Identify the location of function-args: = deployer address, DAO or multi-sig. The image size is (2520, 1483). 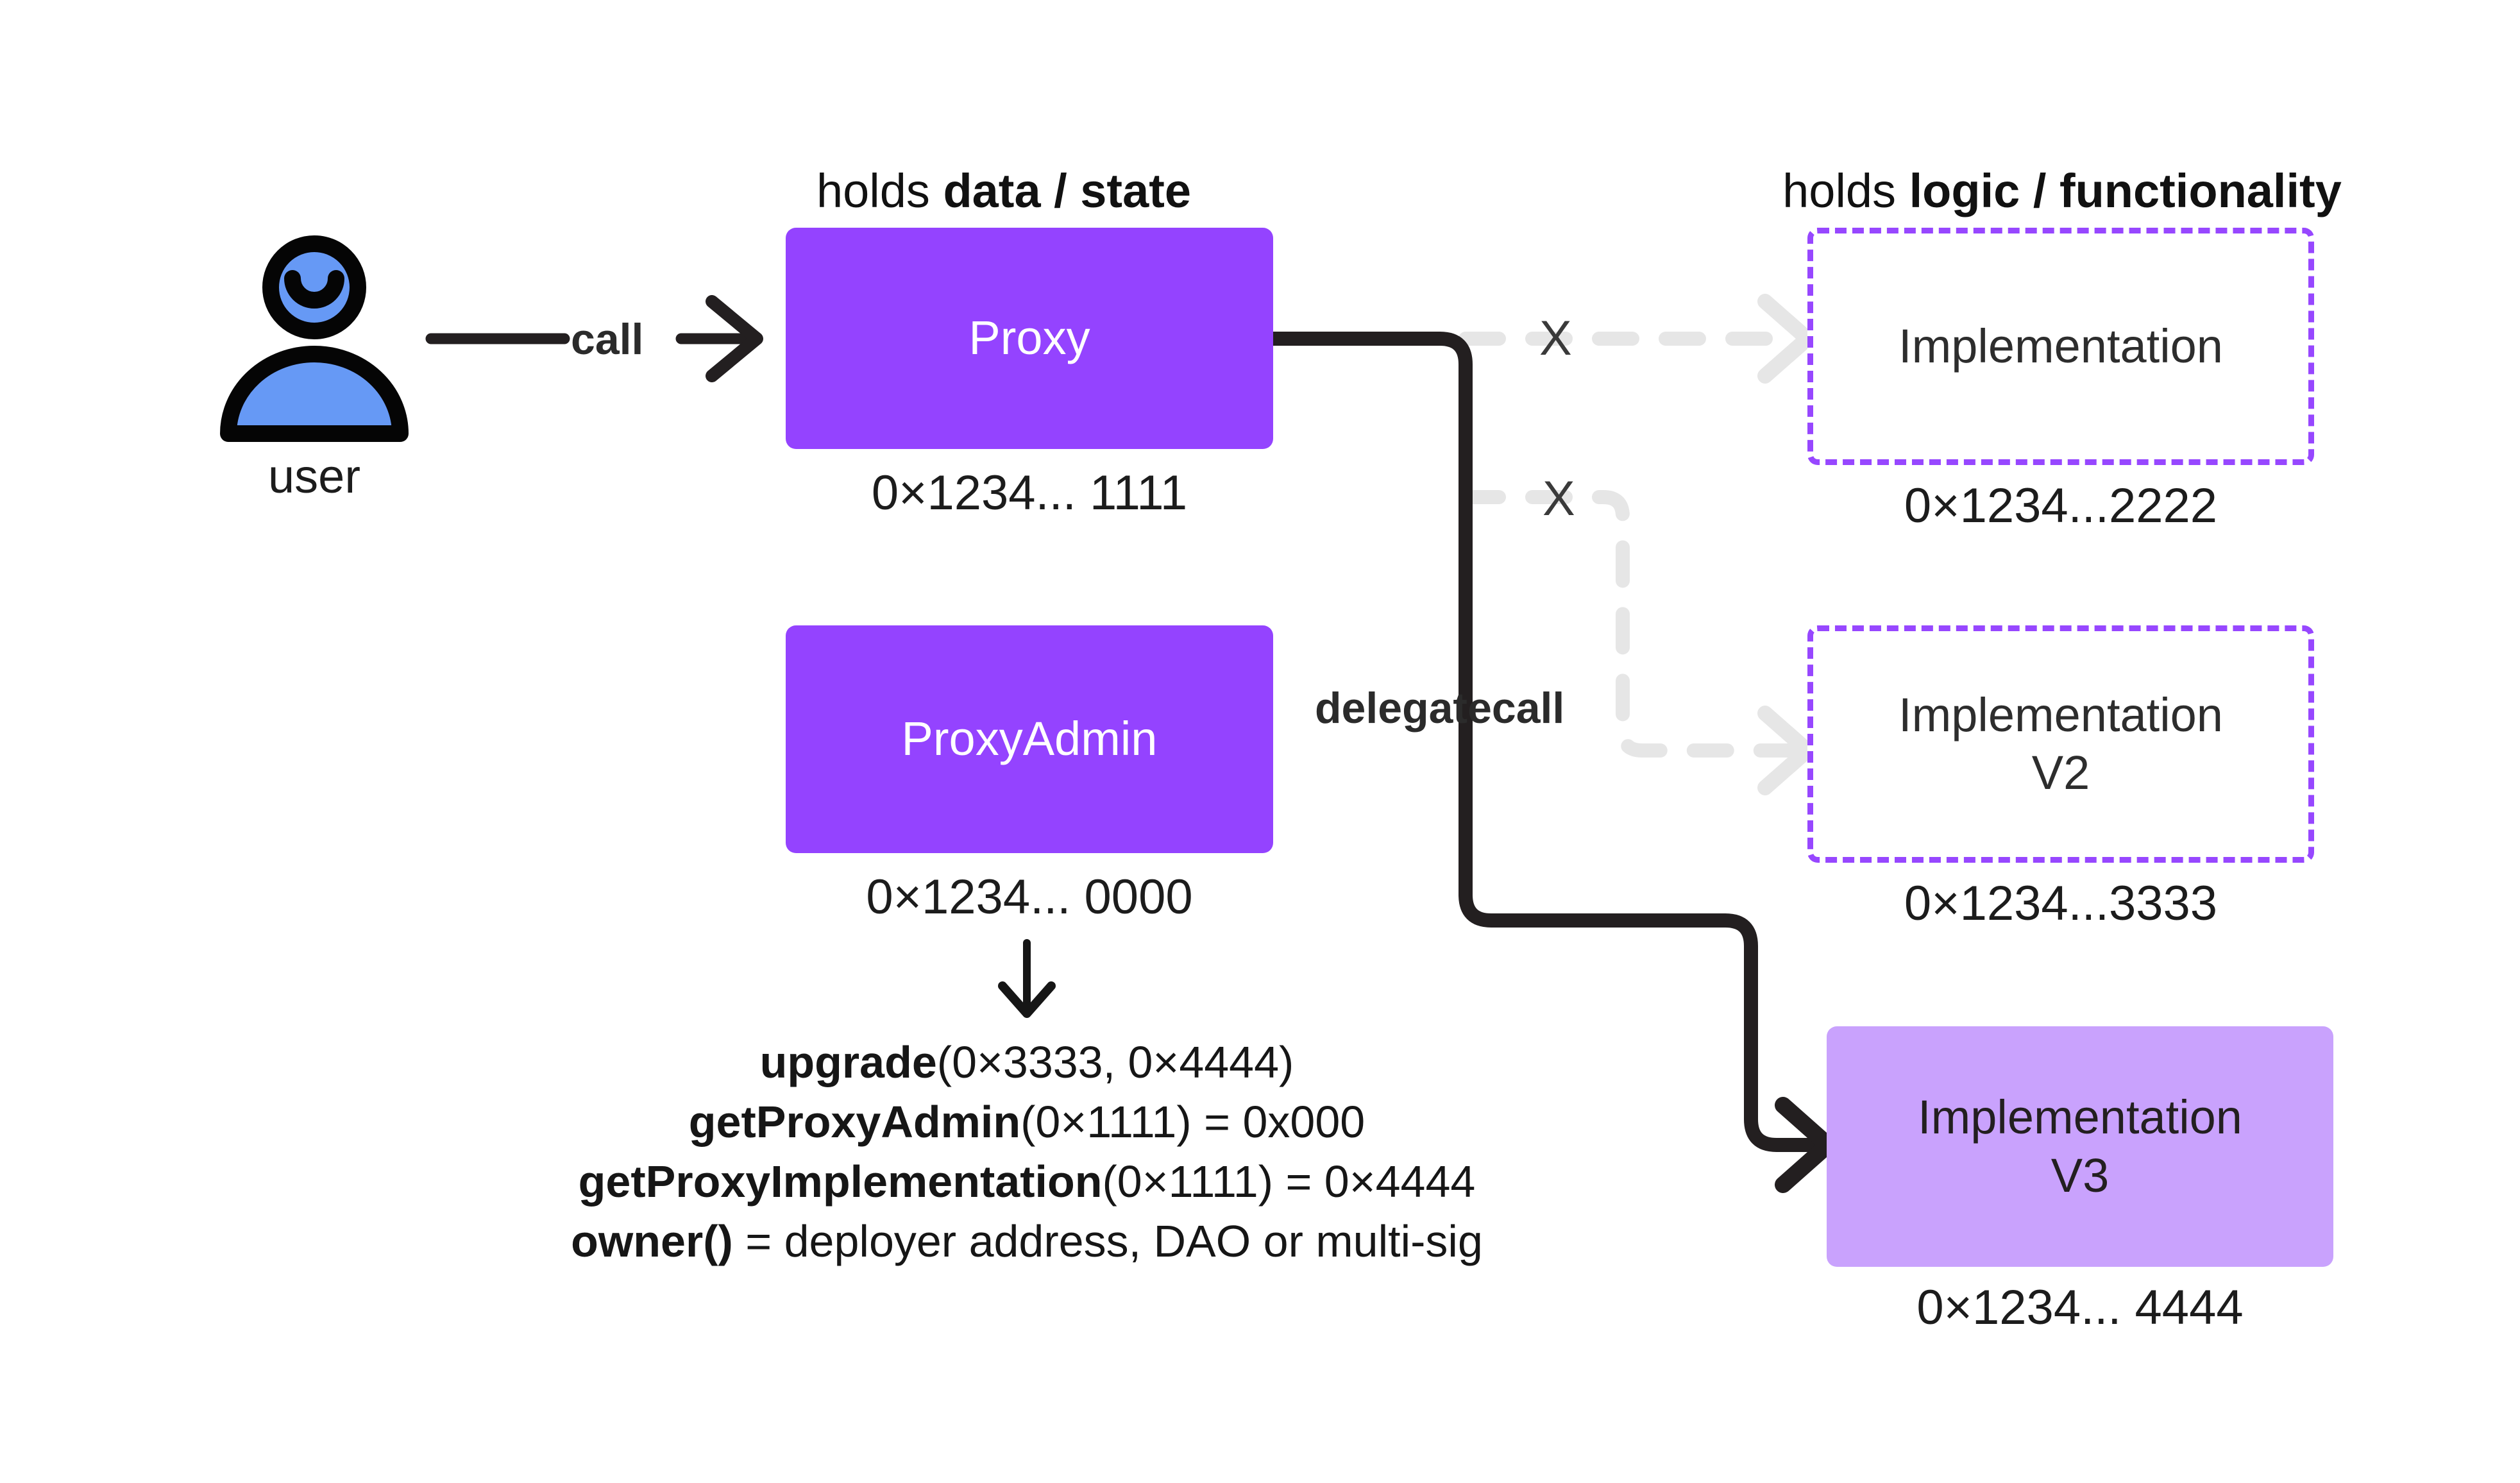
(1107, 1241).